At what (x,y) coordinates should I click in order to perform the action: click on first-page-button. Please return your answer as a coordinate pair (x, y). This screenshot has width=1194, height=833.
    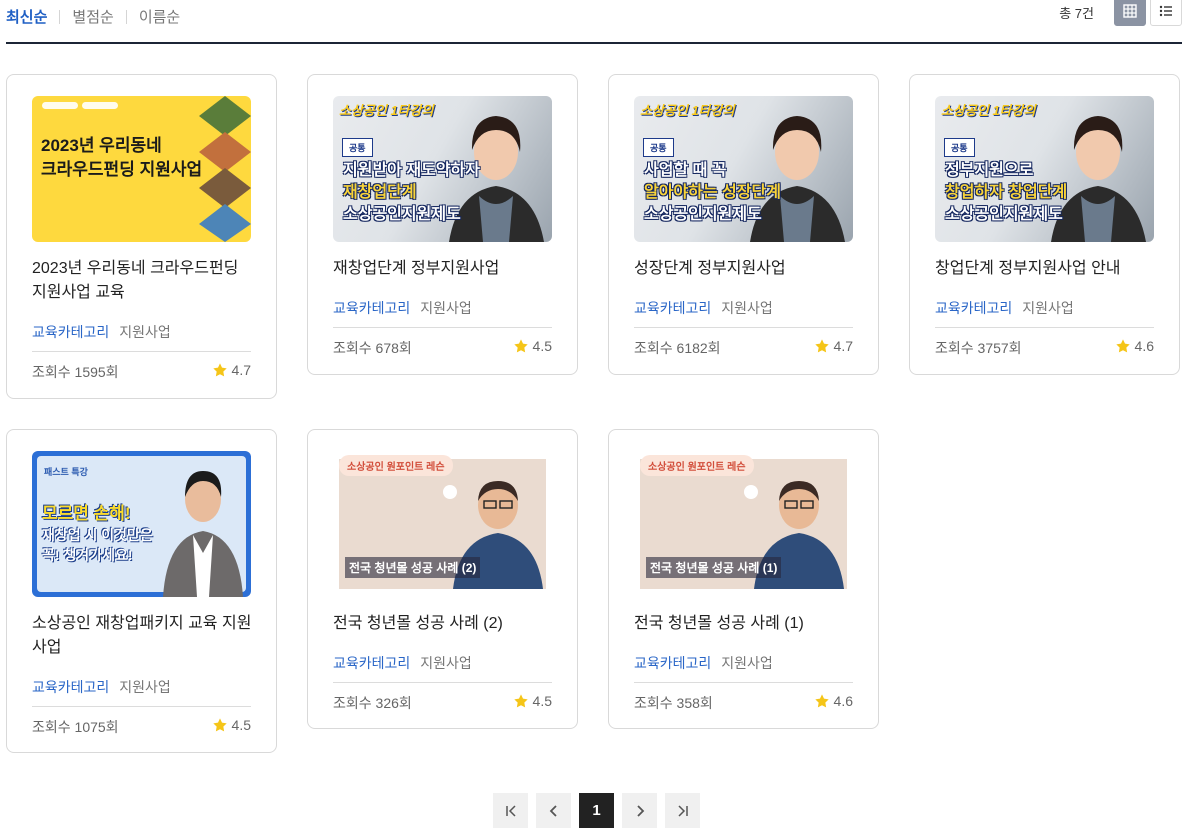
    Looking at the image, I should click on (510, 810).